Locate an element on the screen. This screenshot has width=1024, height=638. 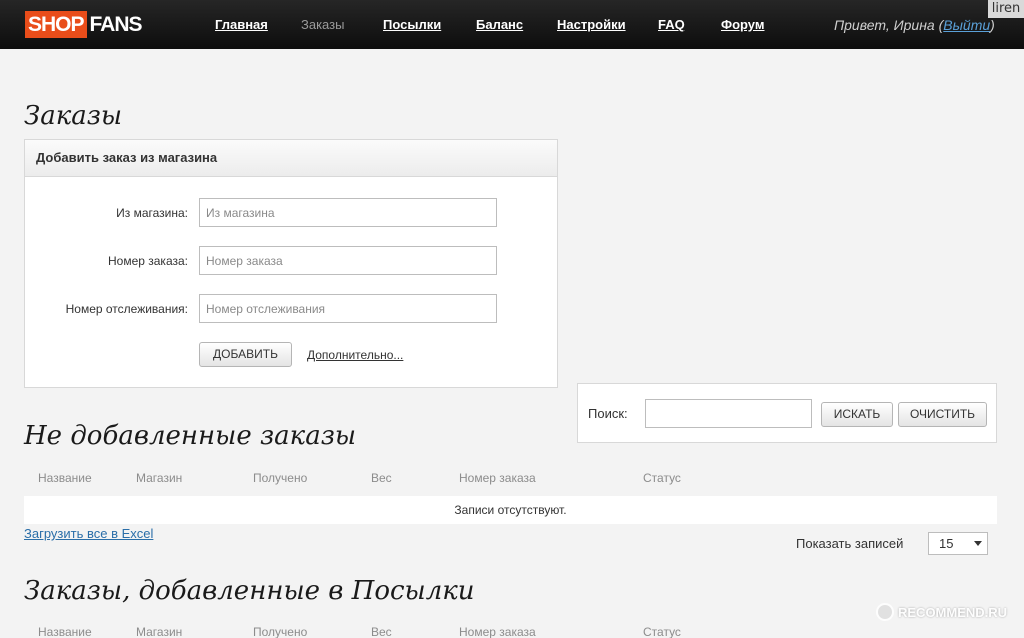
download-excel-link: Загрузить все в Excel is located at coordinates (88, 533).